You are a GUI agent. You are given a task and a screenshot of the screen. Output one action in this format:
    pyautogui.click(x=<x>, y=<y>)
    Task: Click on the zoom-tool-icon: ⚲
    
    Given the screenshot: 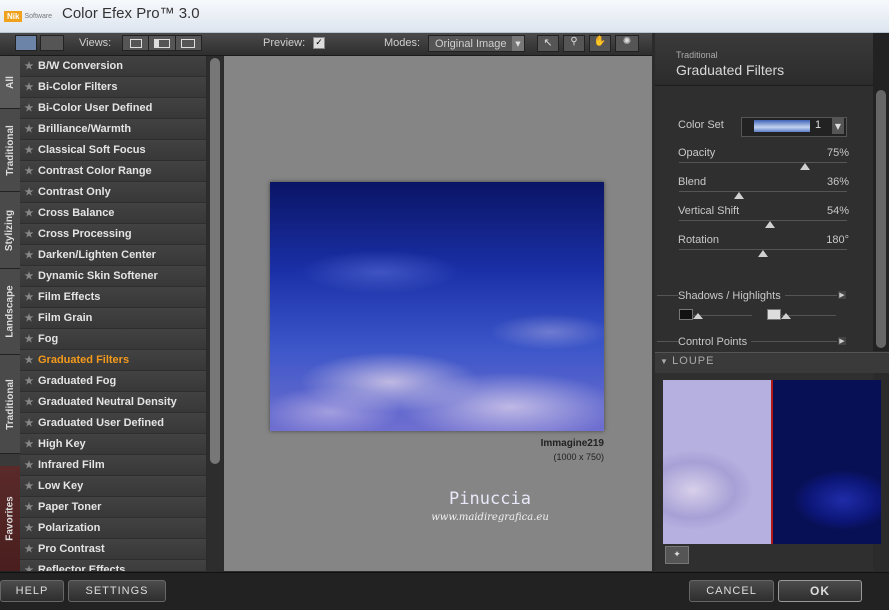 What is the action you would take?
    pyautogui.click(x=574, y=43)
    